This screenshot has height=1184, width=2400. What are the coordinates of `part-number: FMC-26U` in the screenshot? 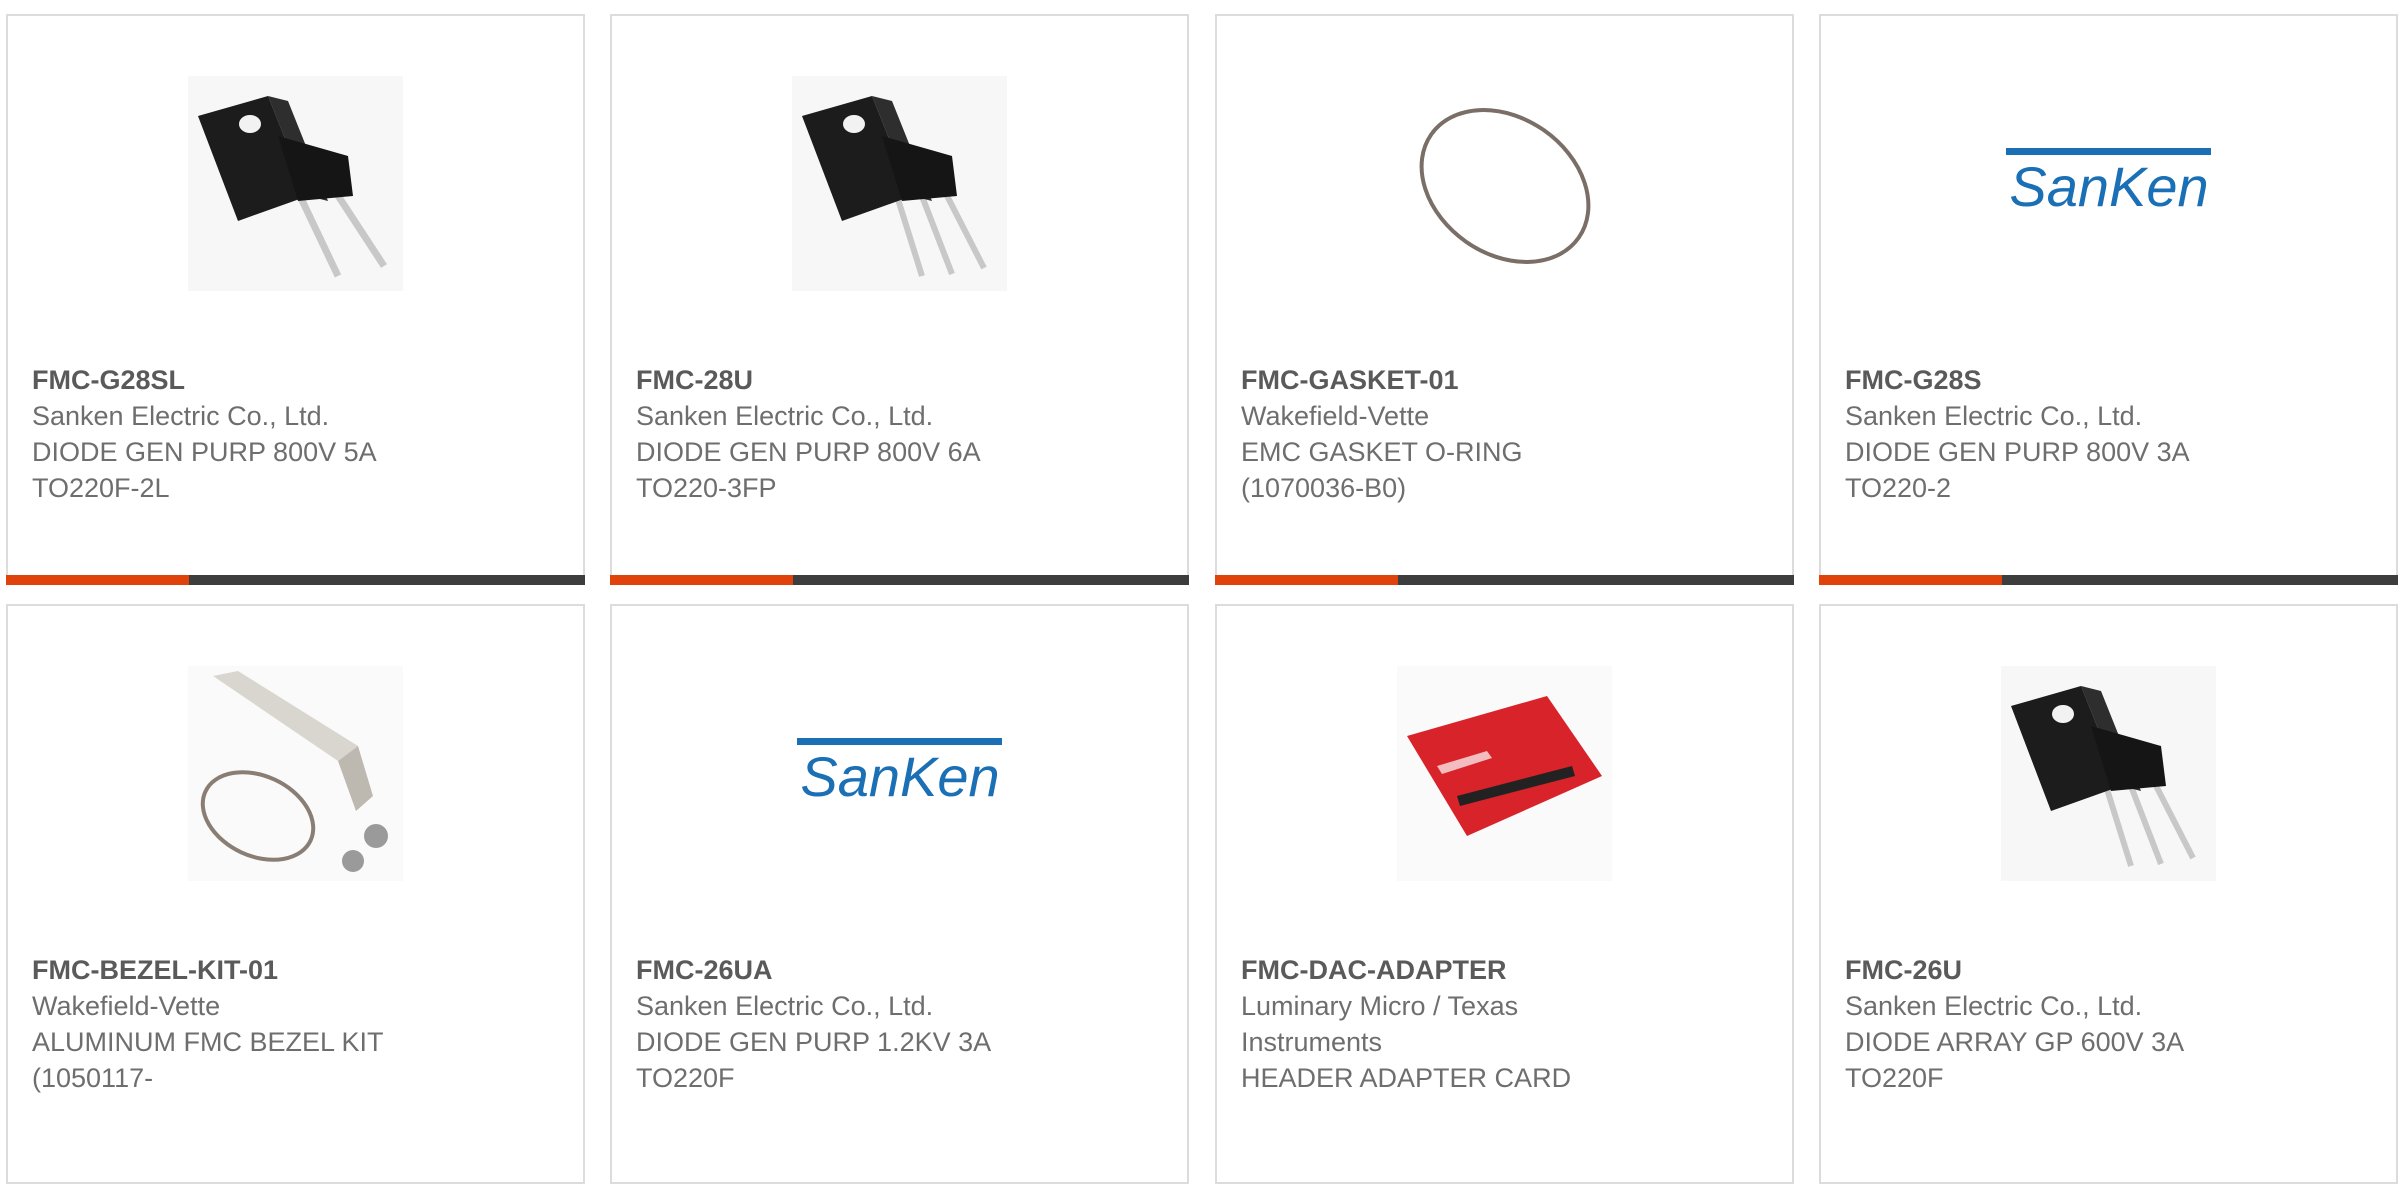 It's located at (2110, 970).